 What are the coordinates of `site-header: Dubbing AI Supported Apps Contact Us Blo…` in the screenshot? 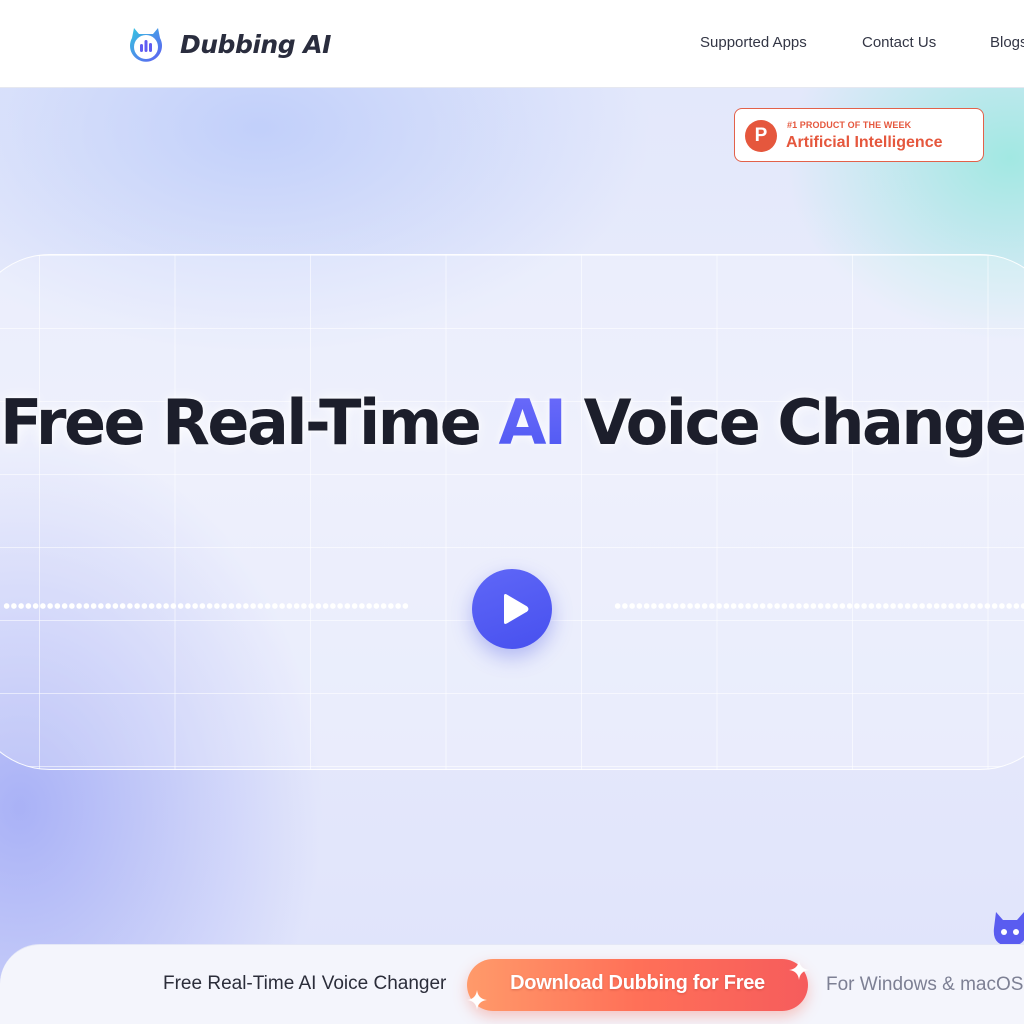 It's located at (512, 44).